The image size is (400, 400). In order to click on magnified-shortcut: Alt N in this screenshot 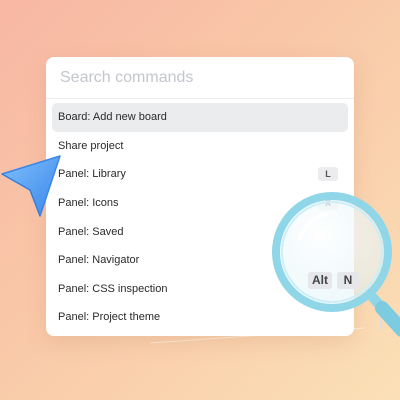, I will do `click(333, 280)`.